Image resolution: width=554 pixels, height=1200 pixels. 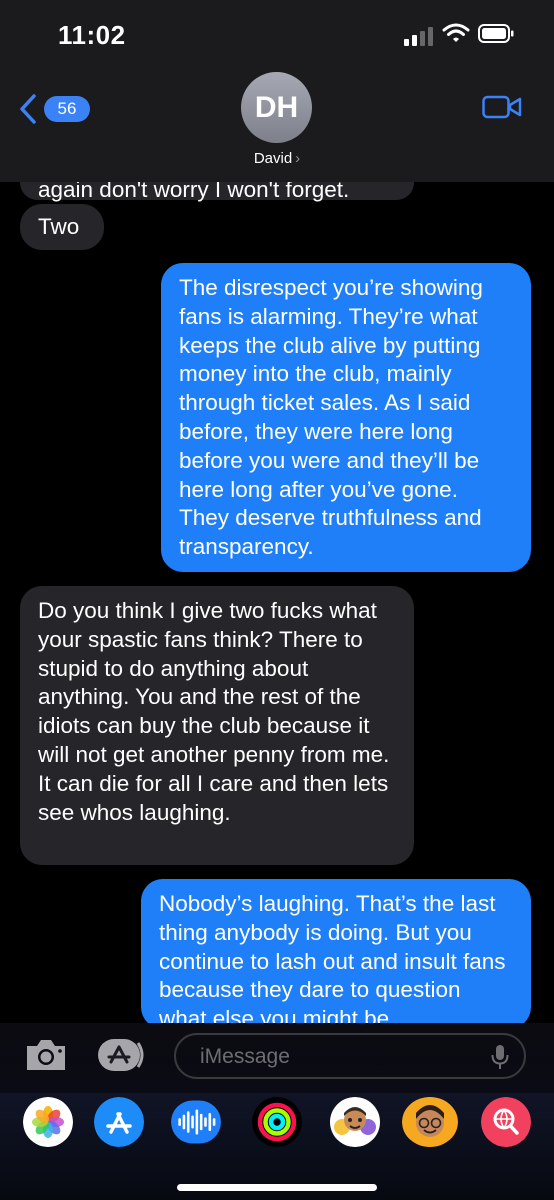 What do you see at coordinates (506, 1122) in the screenshot?
I see `web-search-icon` at bounding box center [506, 1122].